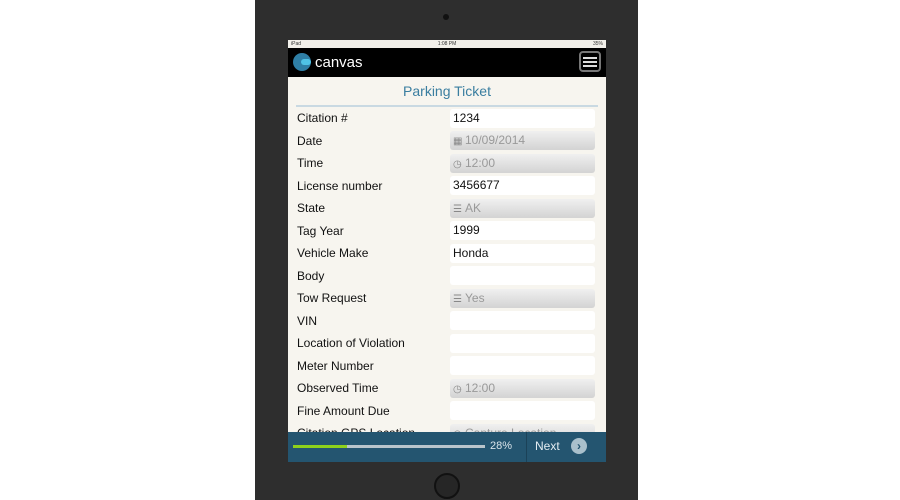 Image resolution: width=900 pixels, height=500 pixels. Describe the element at coordinates (447, 253) in the screenshot. I see `form-row: Vehicle Make Honda` at that location.